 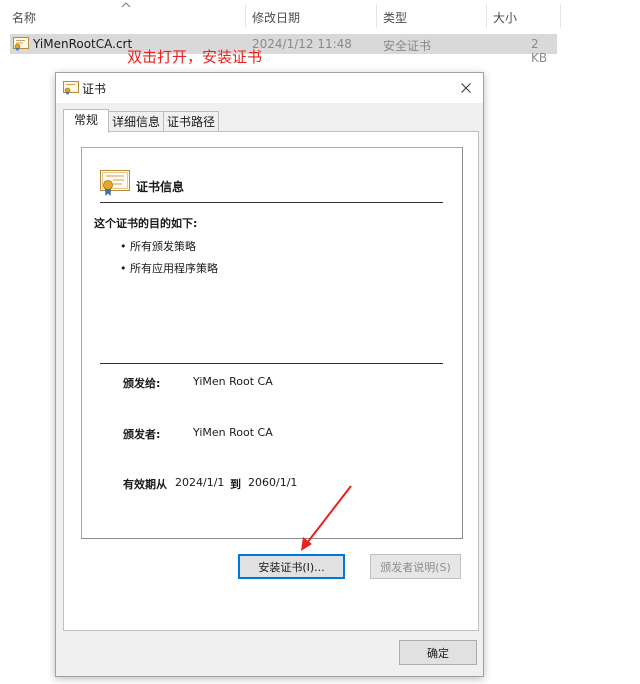 I want to click on explorer-column-header: 名称 修改日期 类型 大小, so click(x=320, y=16).